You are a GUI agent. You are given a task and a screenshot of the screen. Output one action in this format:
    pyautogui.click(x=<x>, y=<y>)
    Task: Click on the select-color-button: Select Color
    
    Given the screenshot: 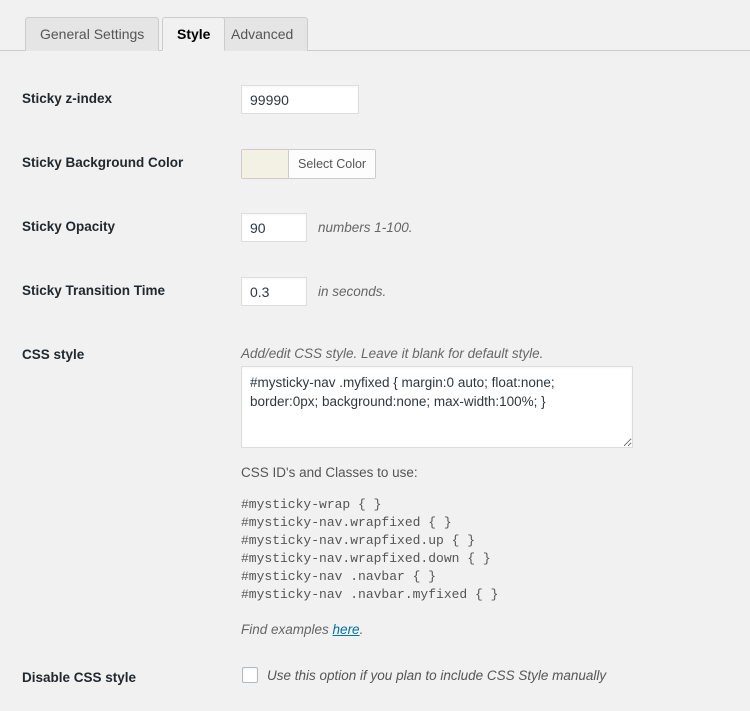 What is the action you would take?
    pyautogui.click(x=309, y=164)
    